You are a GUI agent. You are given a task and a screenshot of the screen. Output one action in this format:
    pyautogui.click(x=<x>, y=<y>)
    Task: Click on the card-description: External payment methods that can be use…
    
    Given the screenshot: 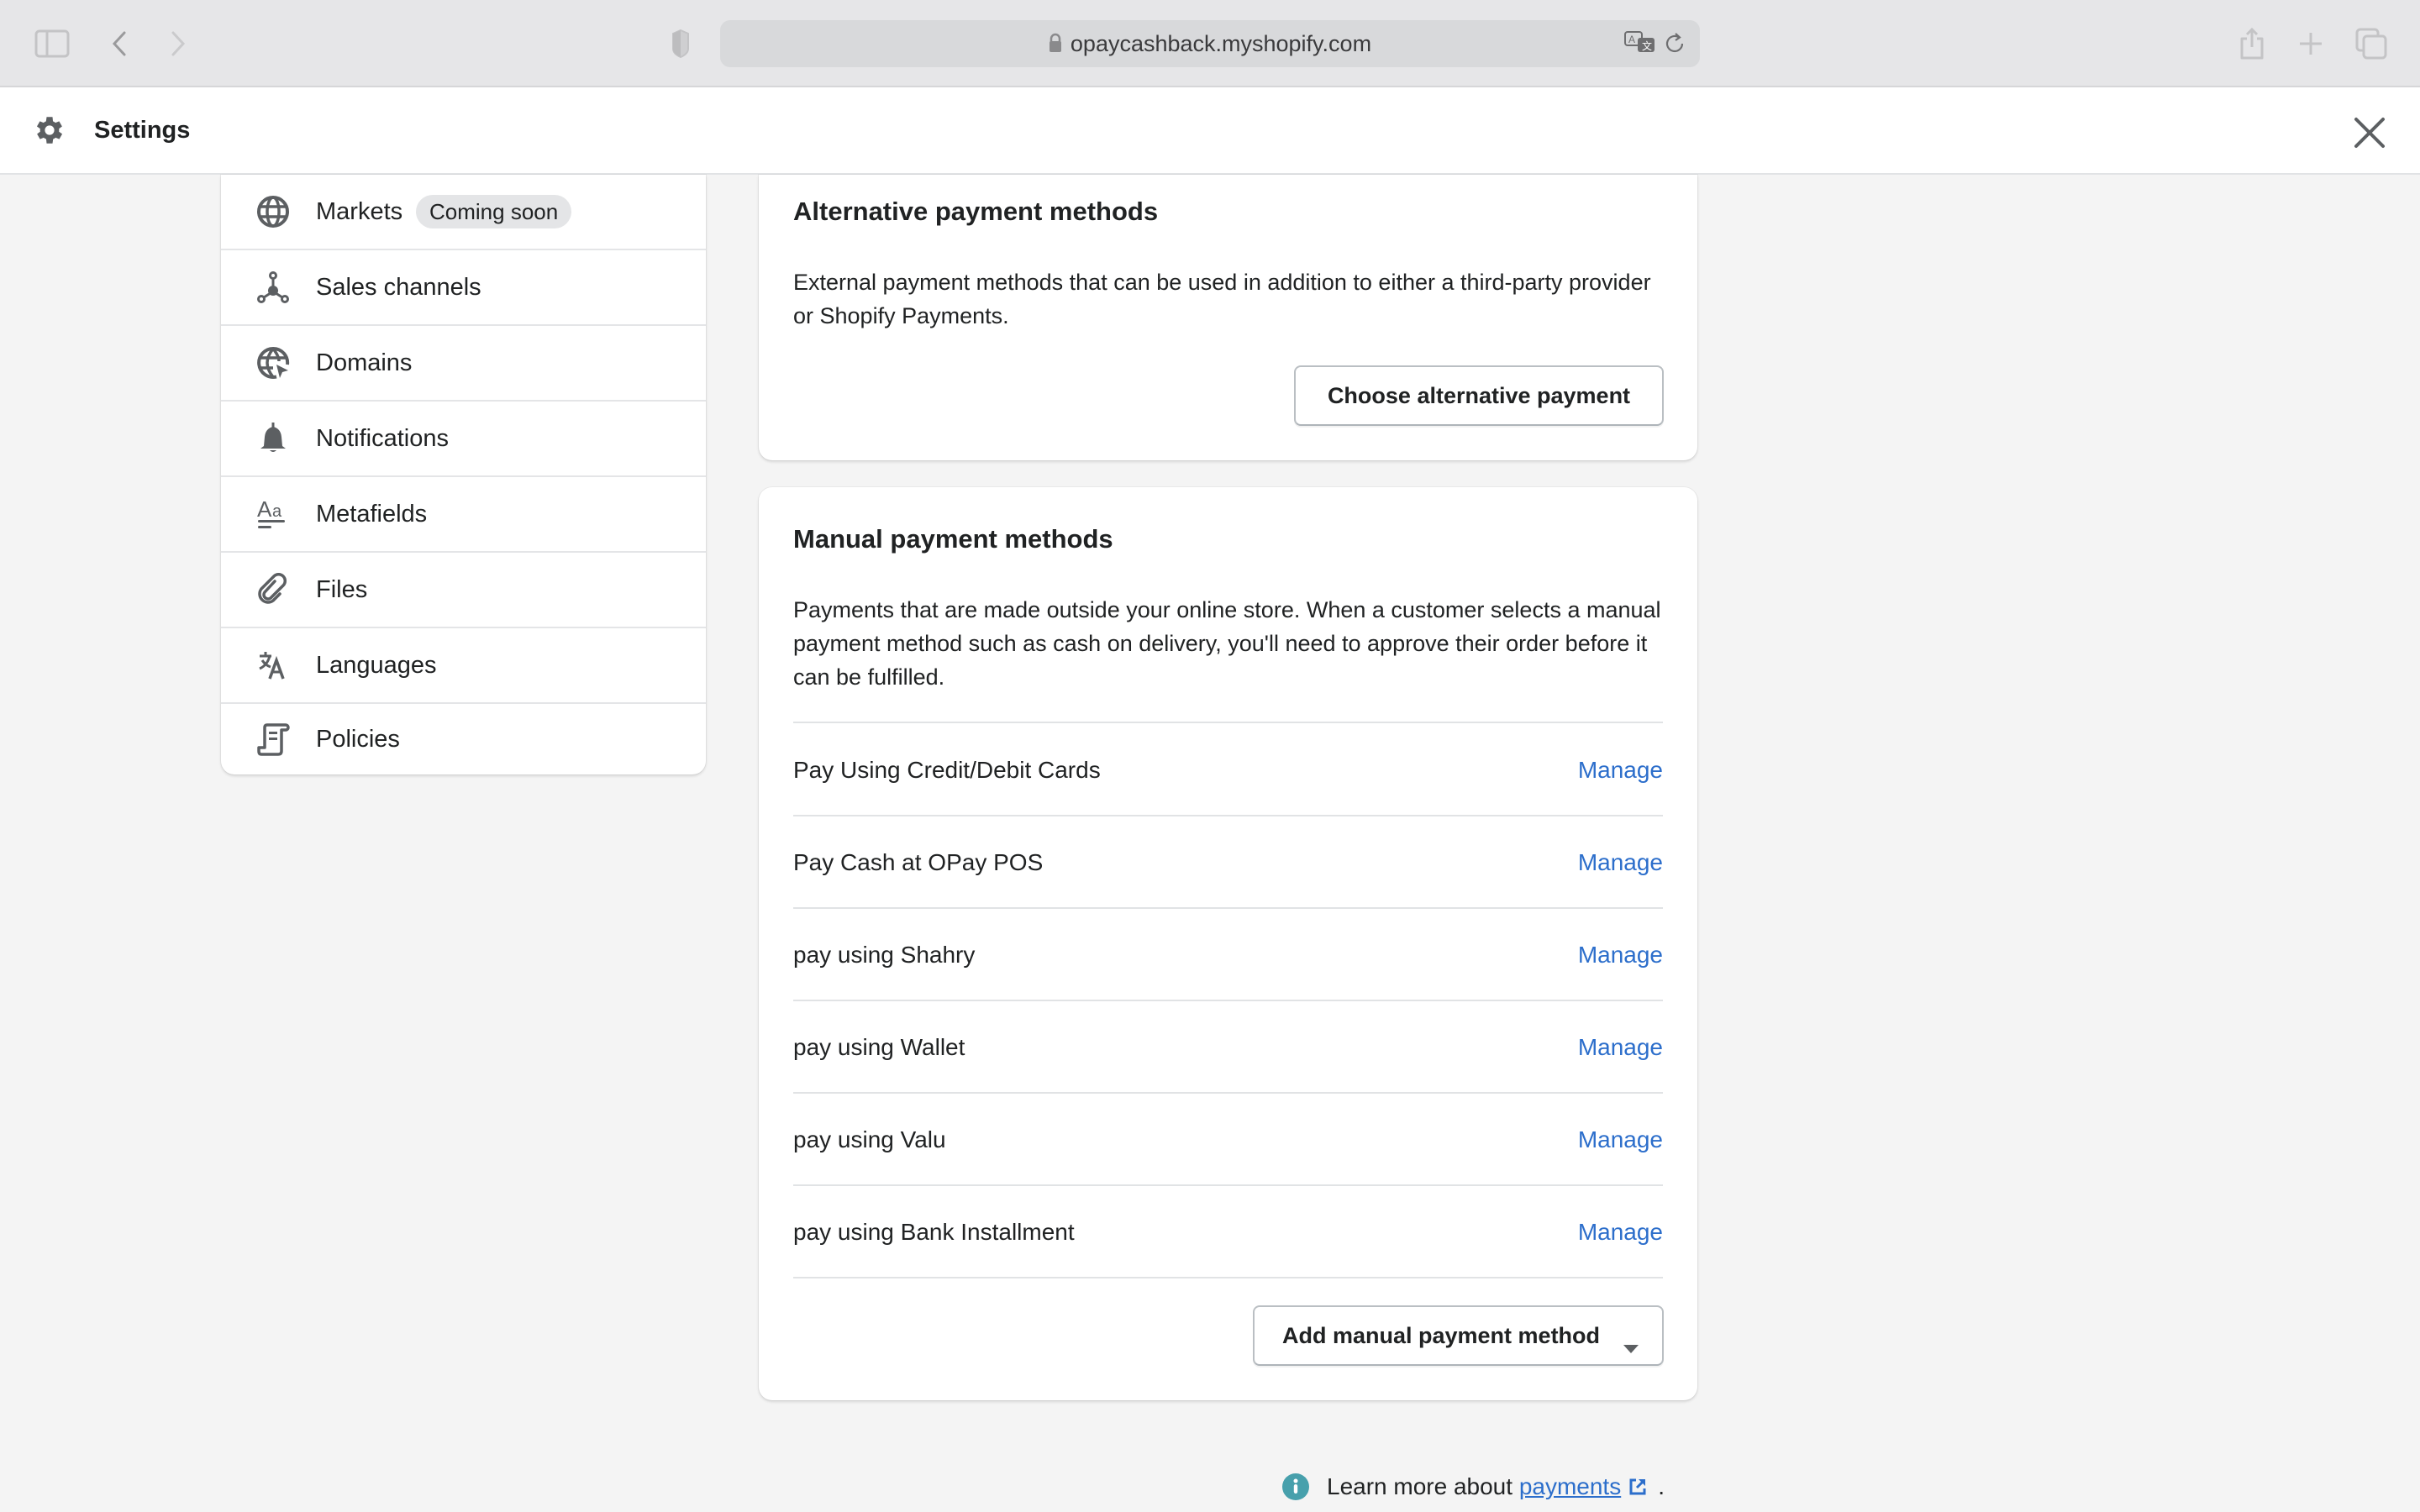 What is the action you would take?
    pyautogui.click(x=1222, y=299)
    